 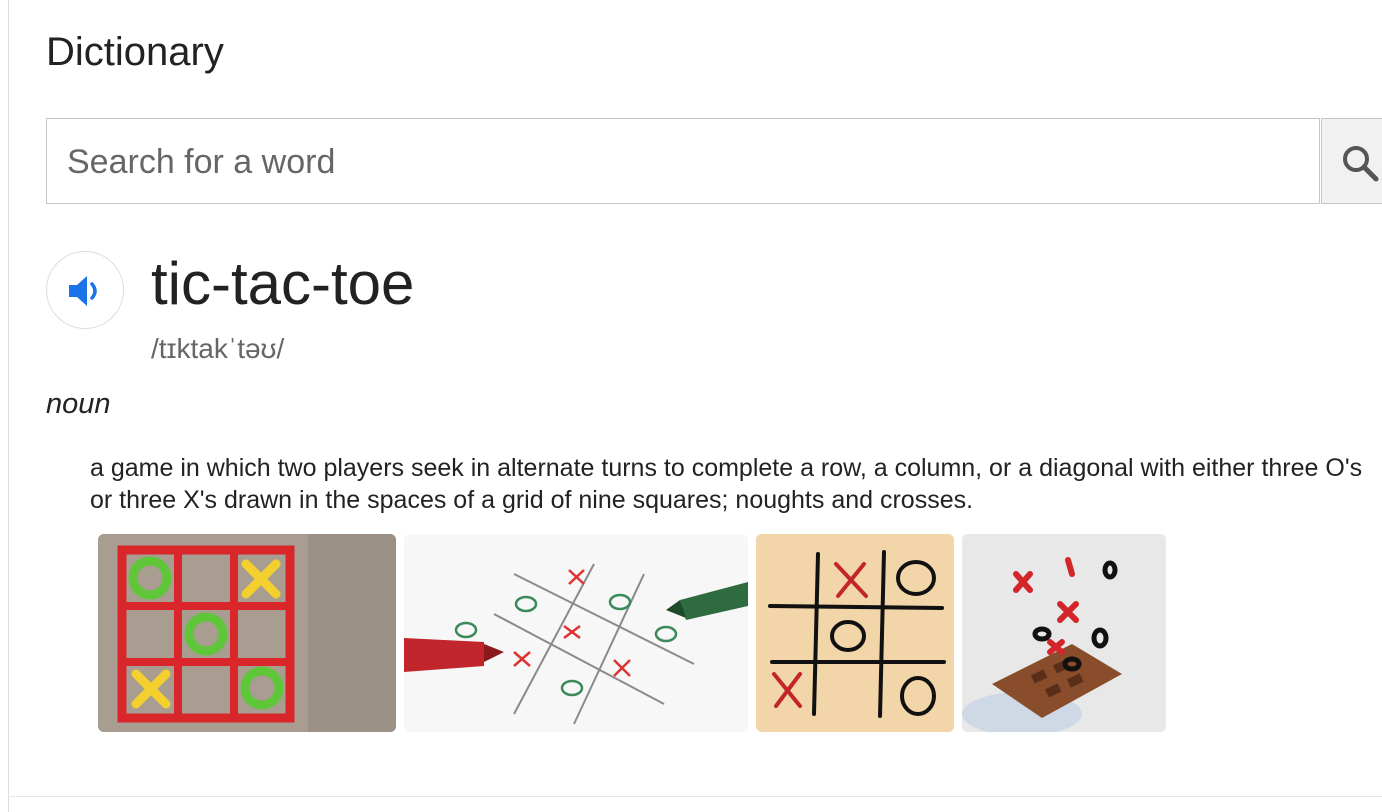 I want to click on search-icon, so click(x=1361, y=164).